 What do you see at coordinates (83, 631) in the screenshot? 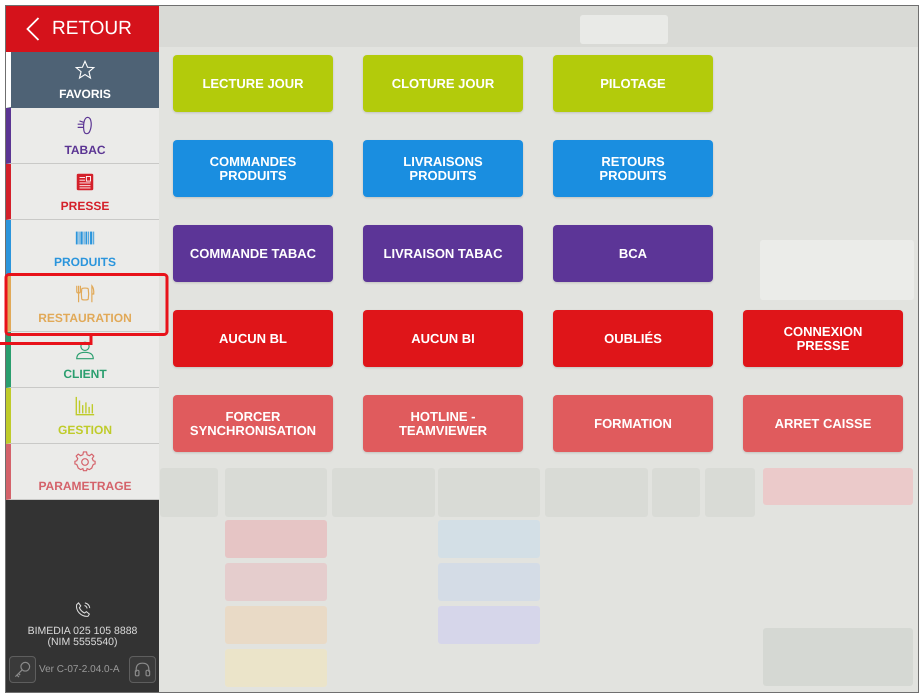
I see `support-phone-text: BIMEDIA 025 105 8888` at bounding box center [83, 631].